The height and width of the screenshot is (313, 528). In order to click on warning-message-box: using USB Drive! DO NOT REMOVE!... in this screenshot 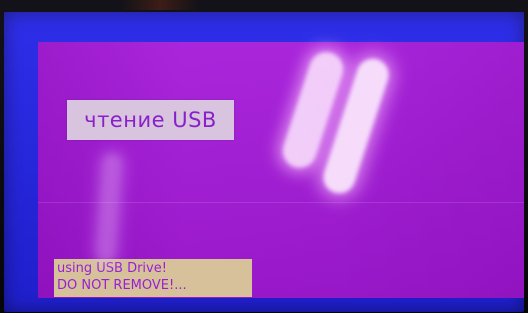, I will do `click(153, 278)`.